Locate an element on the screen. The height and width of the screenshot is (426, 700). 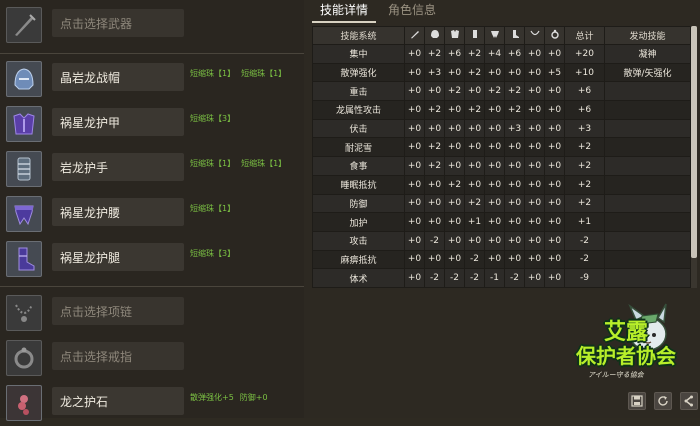
skill-total-cell: -9 is located at coordinates (584, 278).